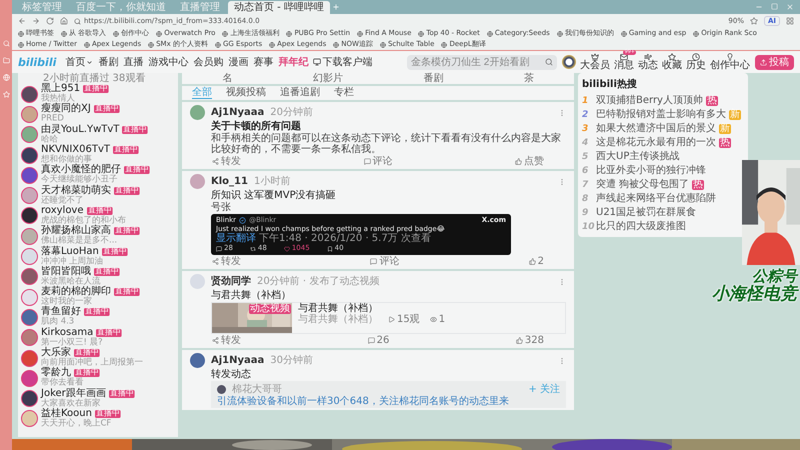 The width and height of the screenshot is (800, 450). Describe the element at coordinates (66, 109) in the screenshot. I see `streamer-name: 瘦瘦同的XJ` at that location.